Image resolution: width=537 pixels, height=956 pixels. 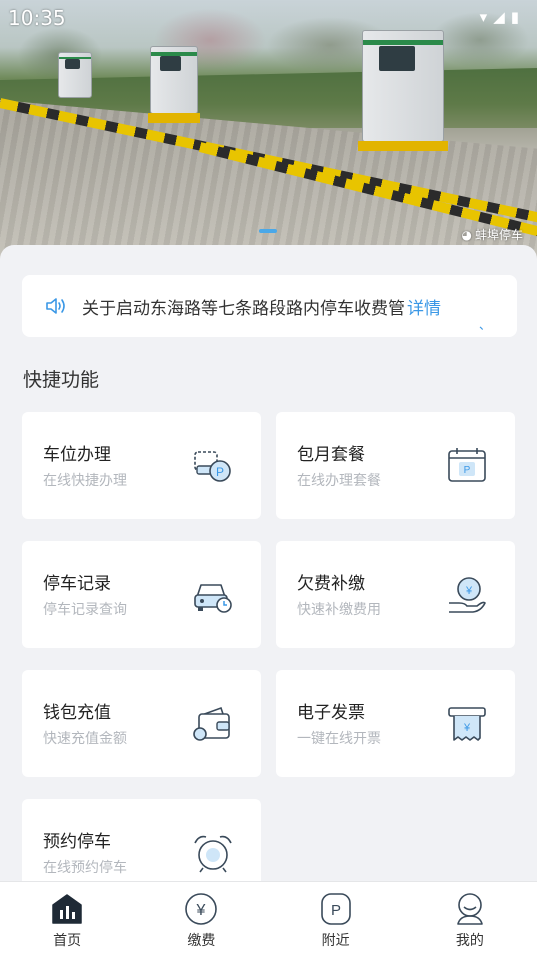 I want to click on tab-label: 首页, so click(x=67, y=941).